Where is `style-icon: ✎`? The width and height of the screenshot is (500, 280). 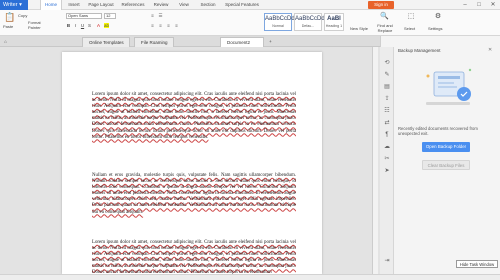
style-icon: ✎ is located at coordinates (387, 75).